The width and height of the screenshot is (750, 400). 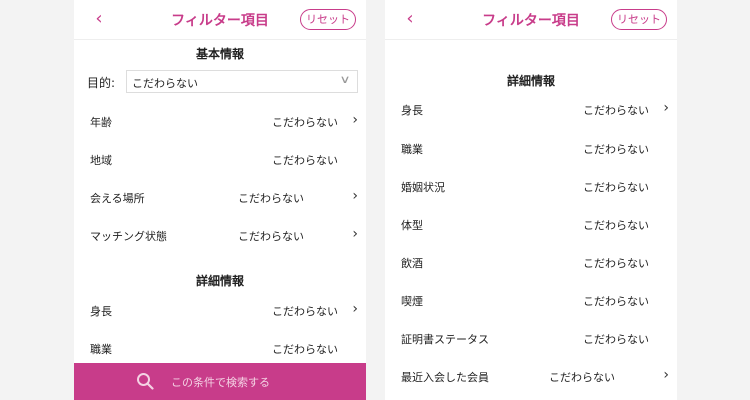 I want to click on search-button-label: この条件で検索する, so click(x=220, y=382).